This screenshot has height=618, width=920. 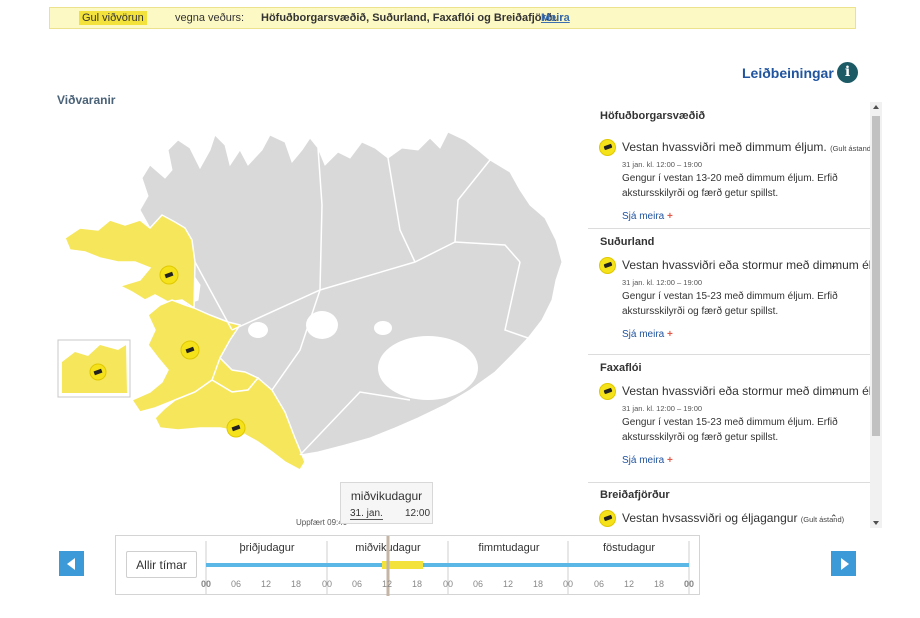 I want to click on region-name: Suðurland, so click(x=627, y=242).